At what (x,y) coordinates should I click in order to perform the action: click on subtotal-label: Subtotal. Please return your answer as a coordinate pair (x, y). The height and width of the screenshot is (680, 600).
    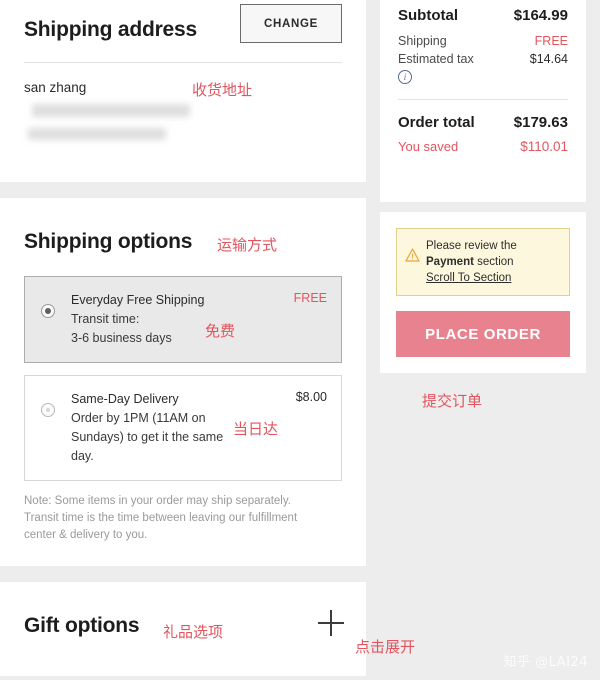
    Looking at the image, I should click on (428, 15).